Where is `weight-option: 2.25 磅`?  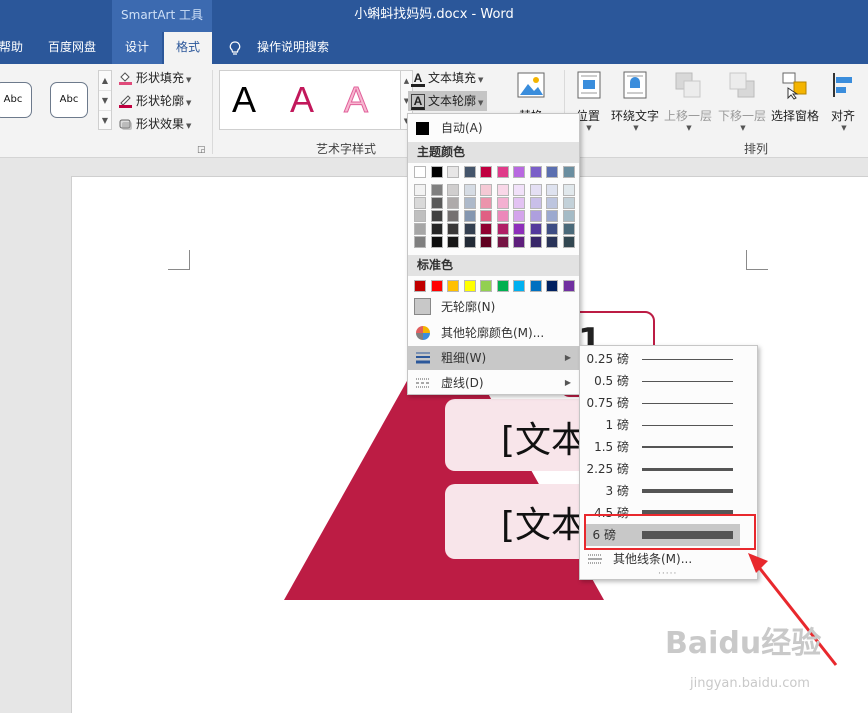
weight-option: 2.25 磅 is located at coordinates (668, 469).